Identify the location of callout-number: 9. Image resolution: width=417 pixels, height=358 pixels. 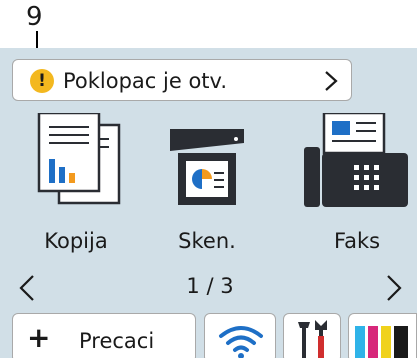
(34, 17).